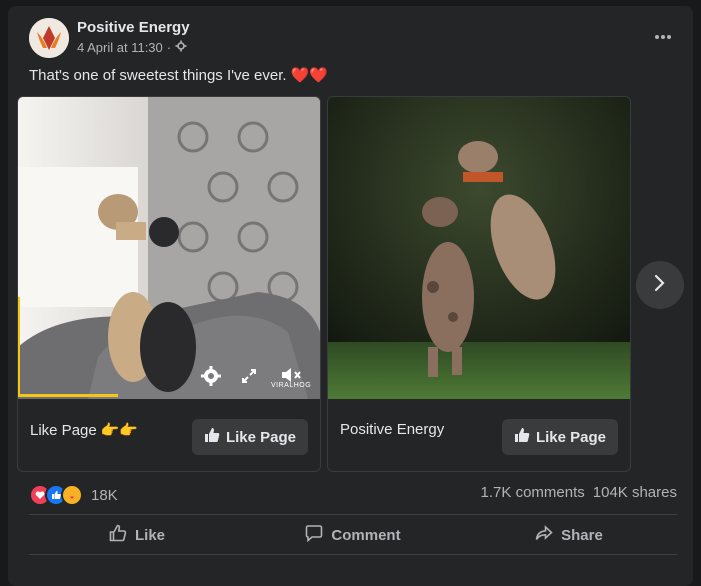 This screenshot has width=701, height=586. I want to click on share-button: Share, so click(569, 535).